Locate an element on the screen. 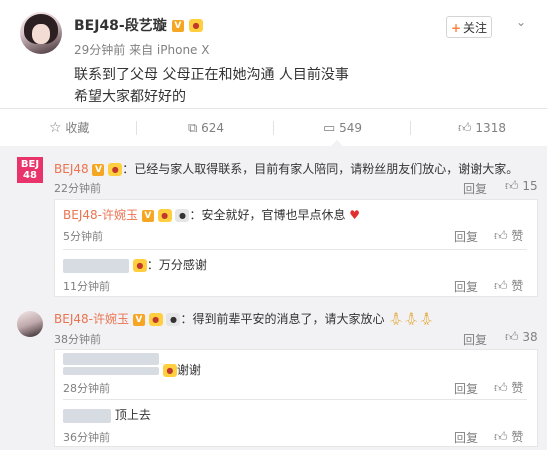 The width and height of the screenshot is (547, 450). comment-like-button: 👍︎ 38 is located at coordinates (521, 337).